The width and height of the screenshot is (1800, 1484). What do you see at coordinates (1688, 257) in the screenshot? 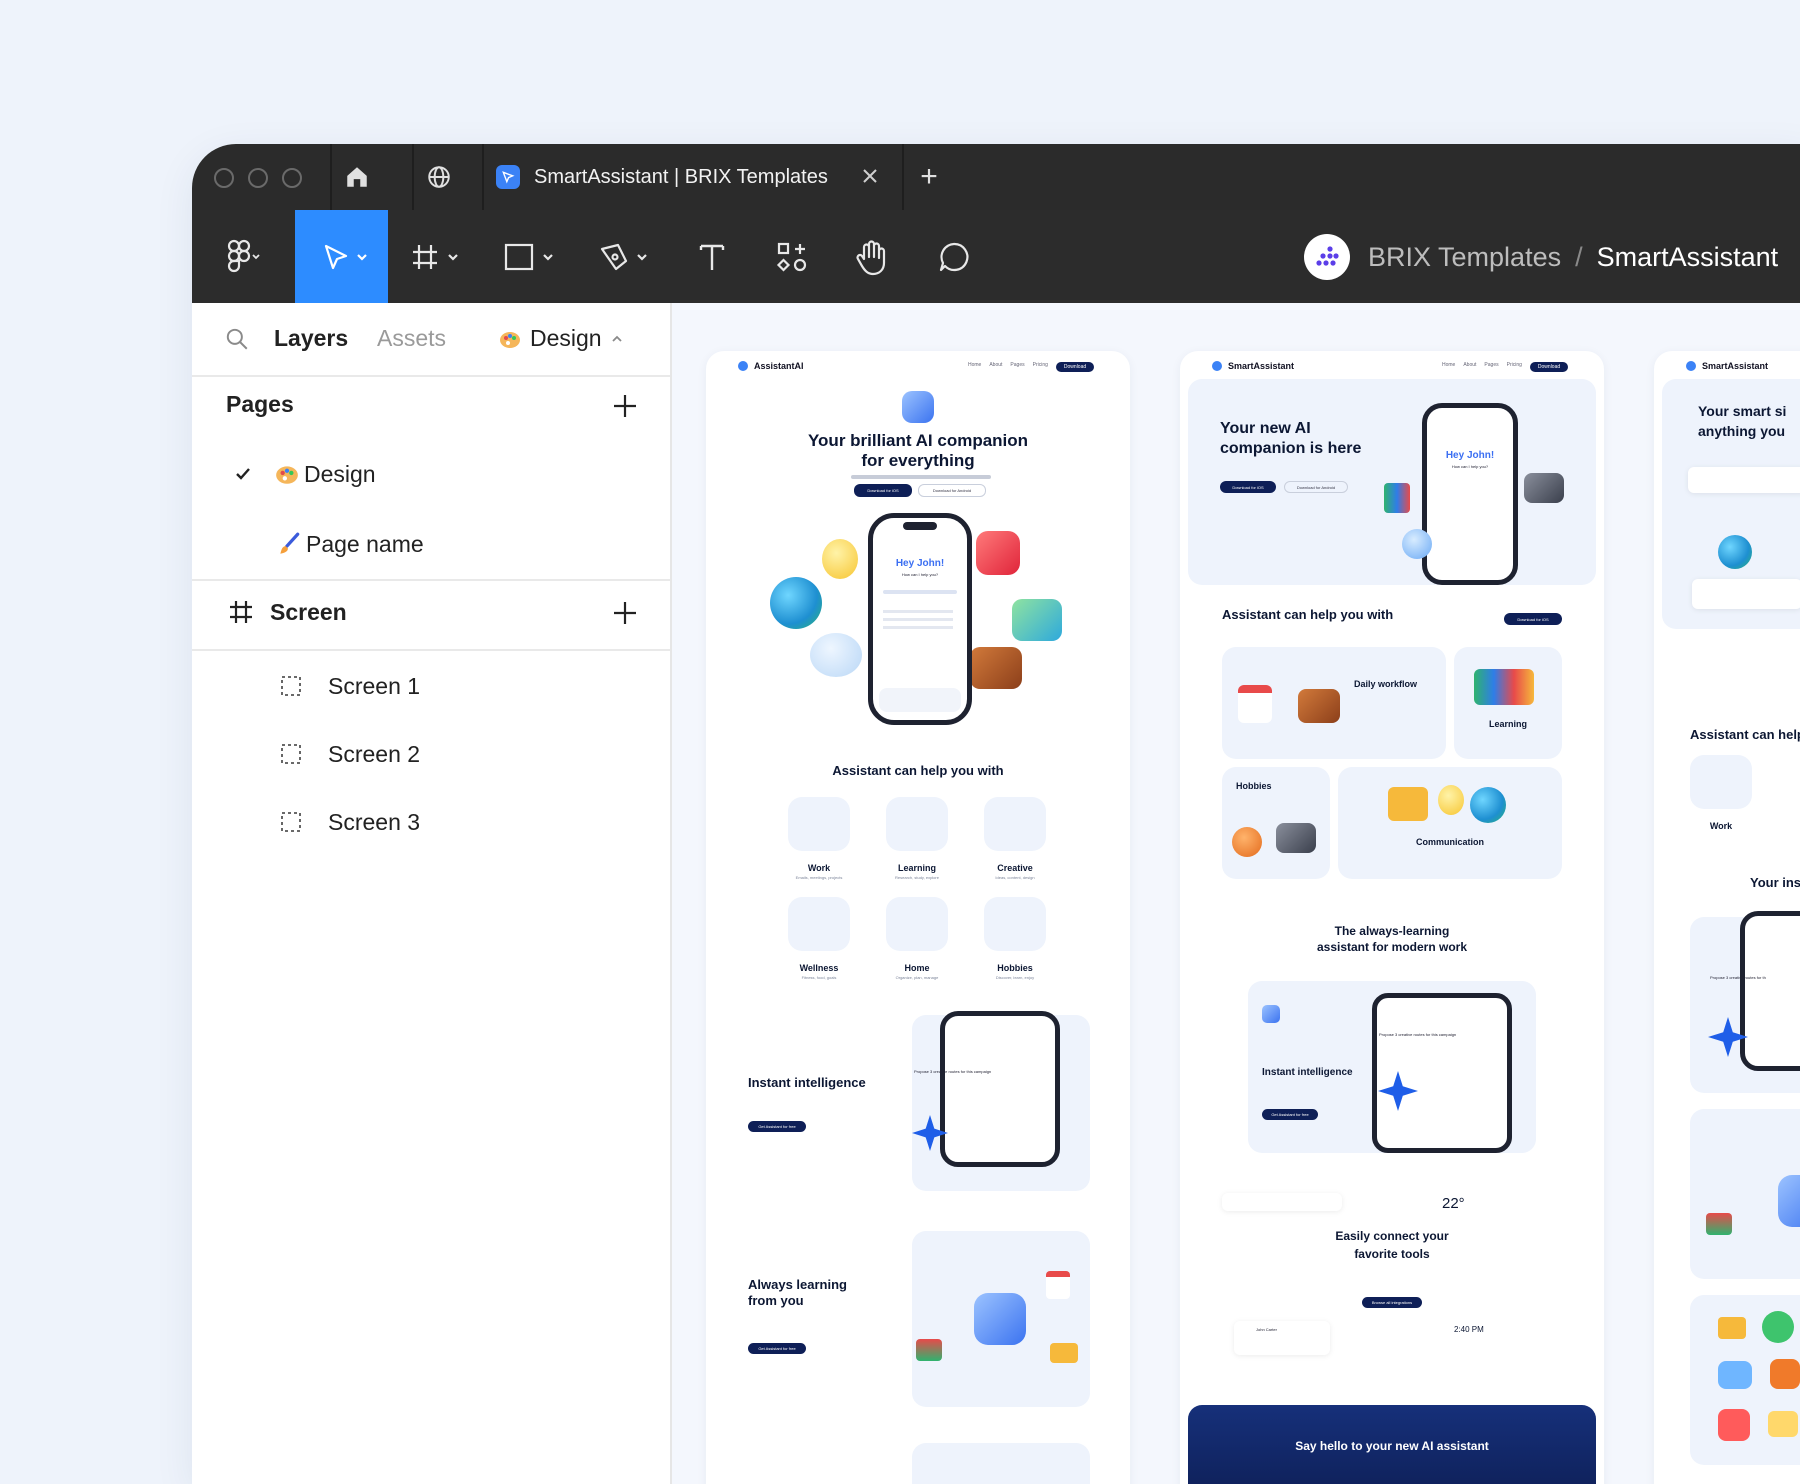
I see `file-name: SmartAssistant` at bounding box center [1688, 257].